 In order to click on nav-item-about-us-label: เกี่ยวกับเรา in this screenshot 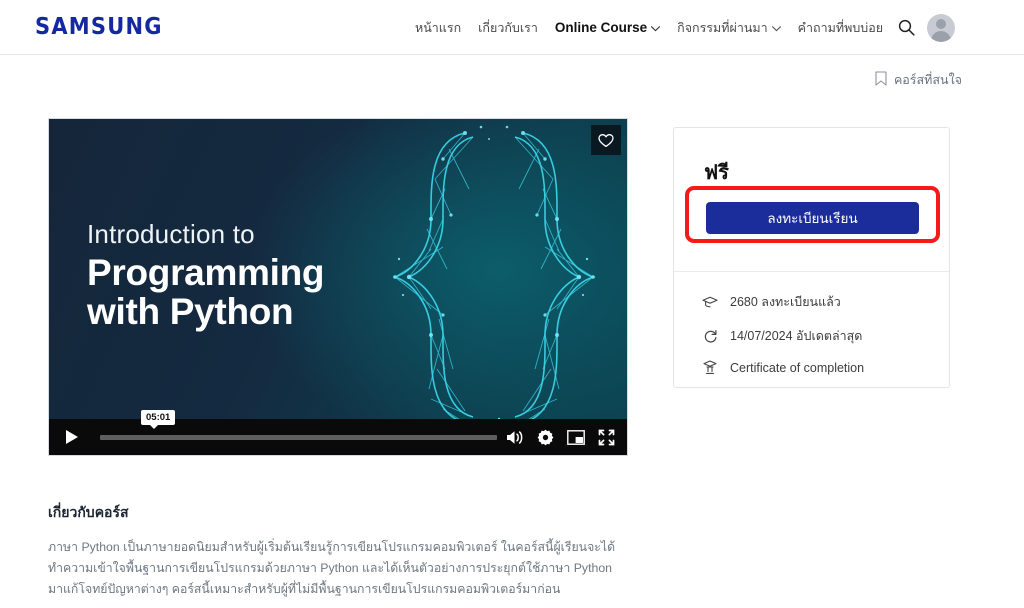, I will do `click(508, 27)`.